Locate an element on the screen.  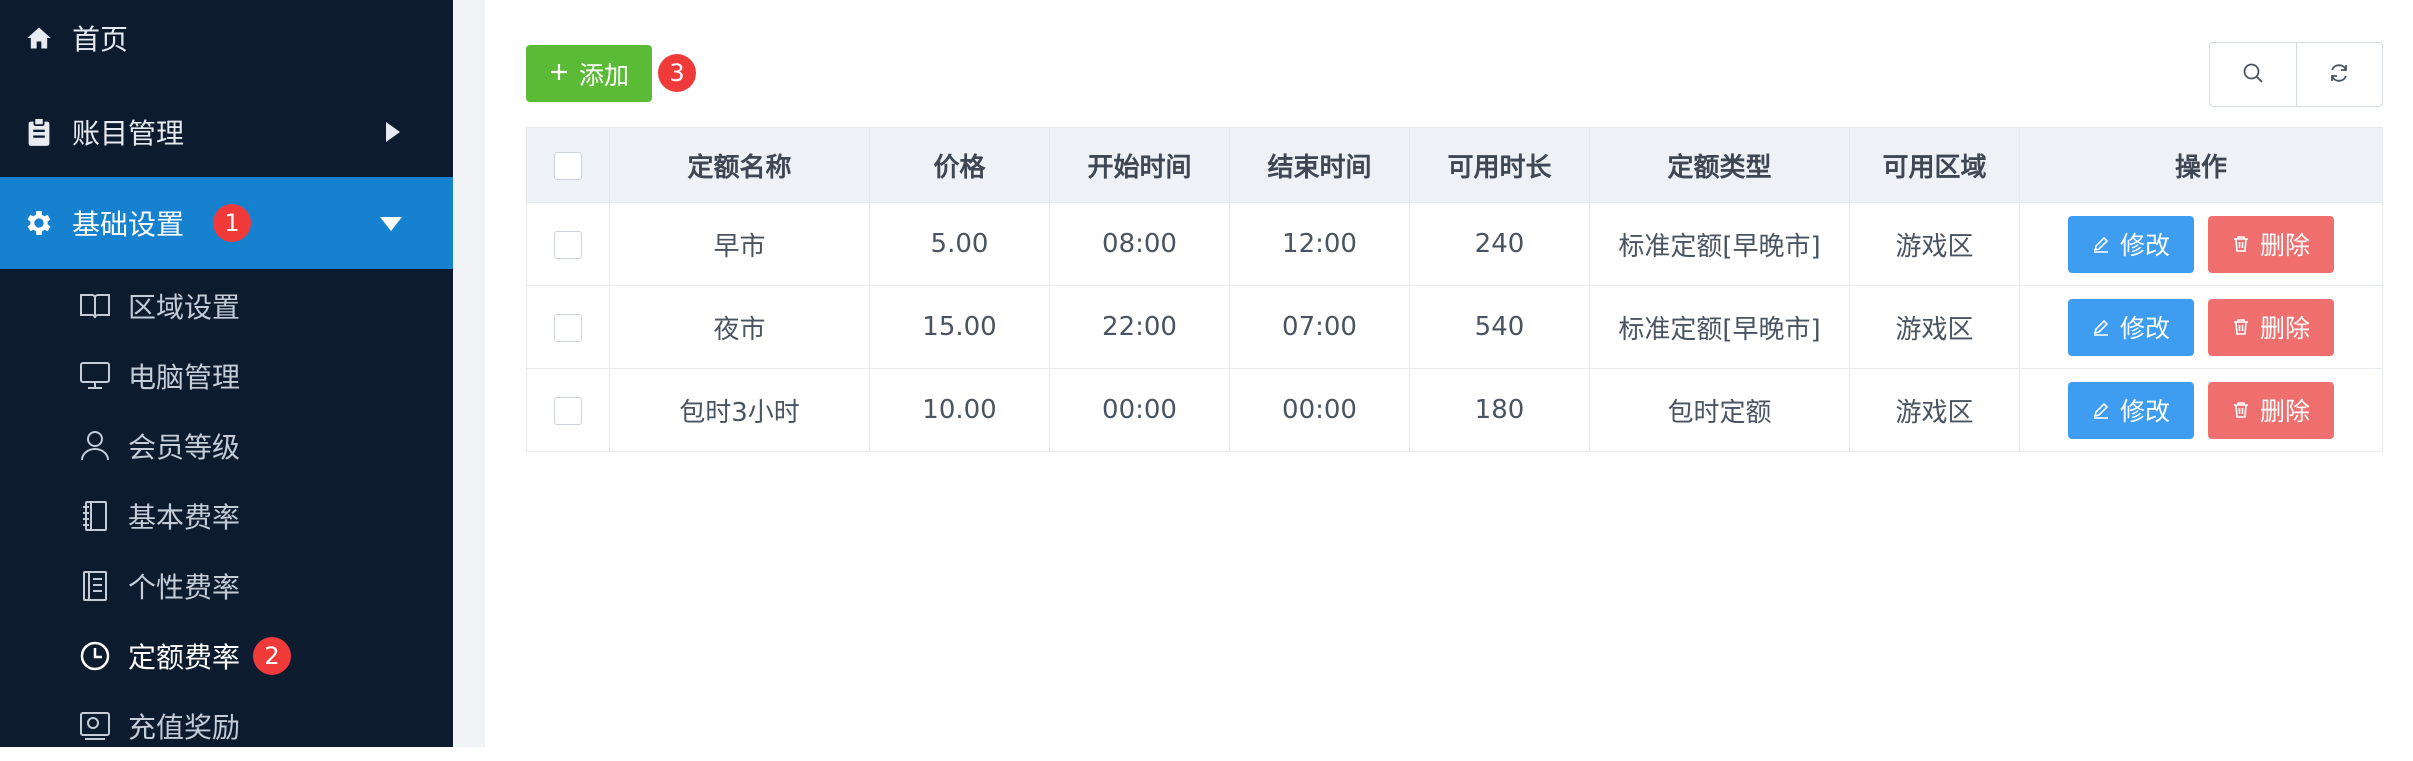
sidebar-subitem-member-levels: 会员等级 is located at coordinates (226, 446).